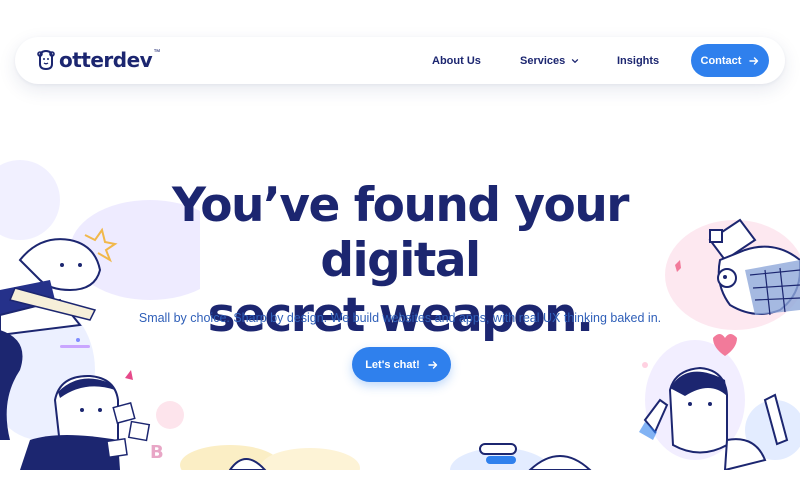 This screenshot has height=480, width=800. What do you see at coordinates (157, 52) in the screenshot?
I see `trademark-symbol: ™` at bounding box center [157, 52].